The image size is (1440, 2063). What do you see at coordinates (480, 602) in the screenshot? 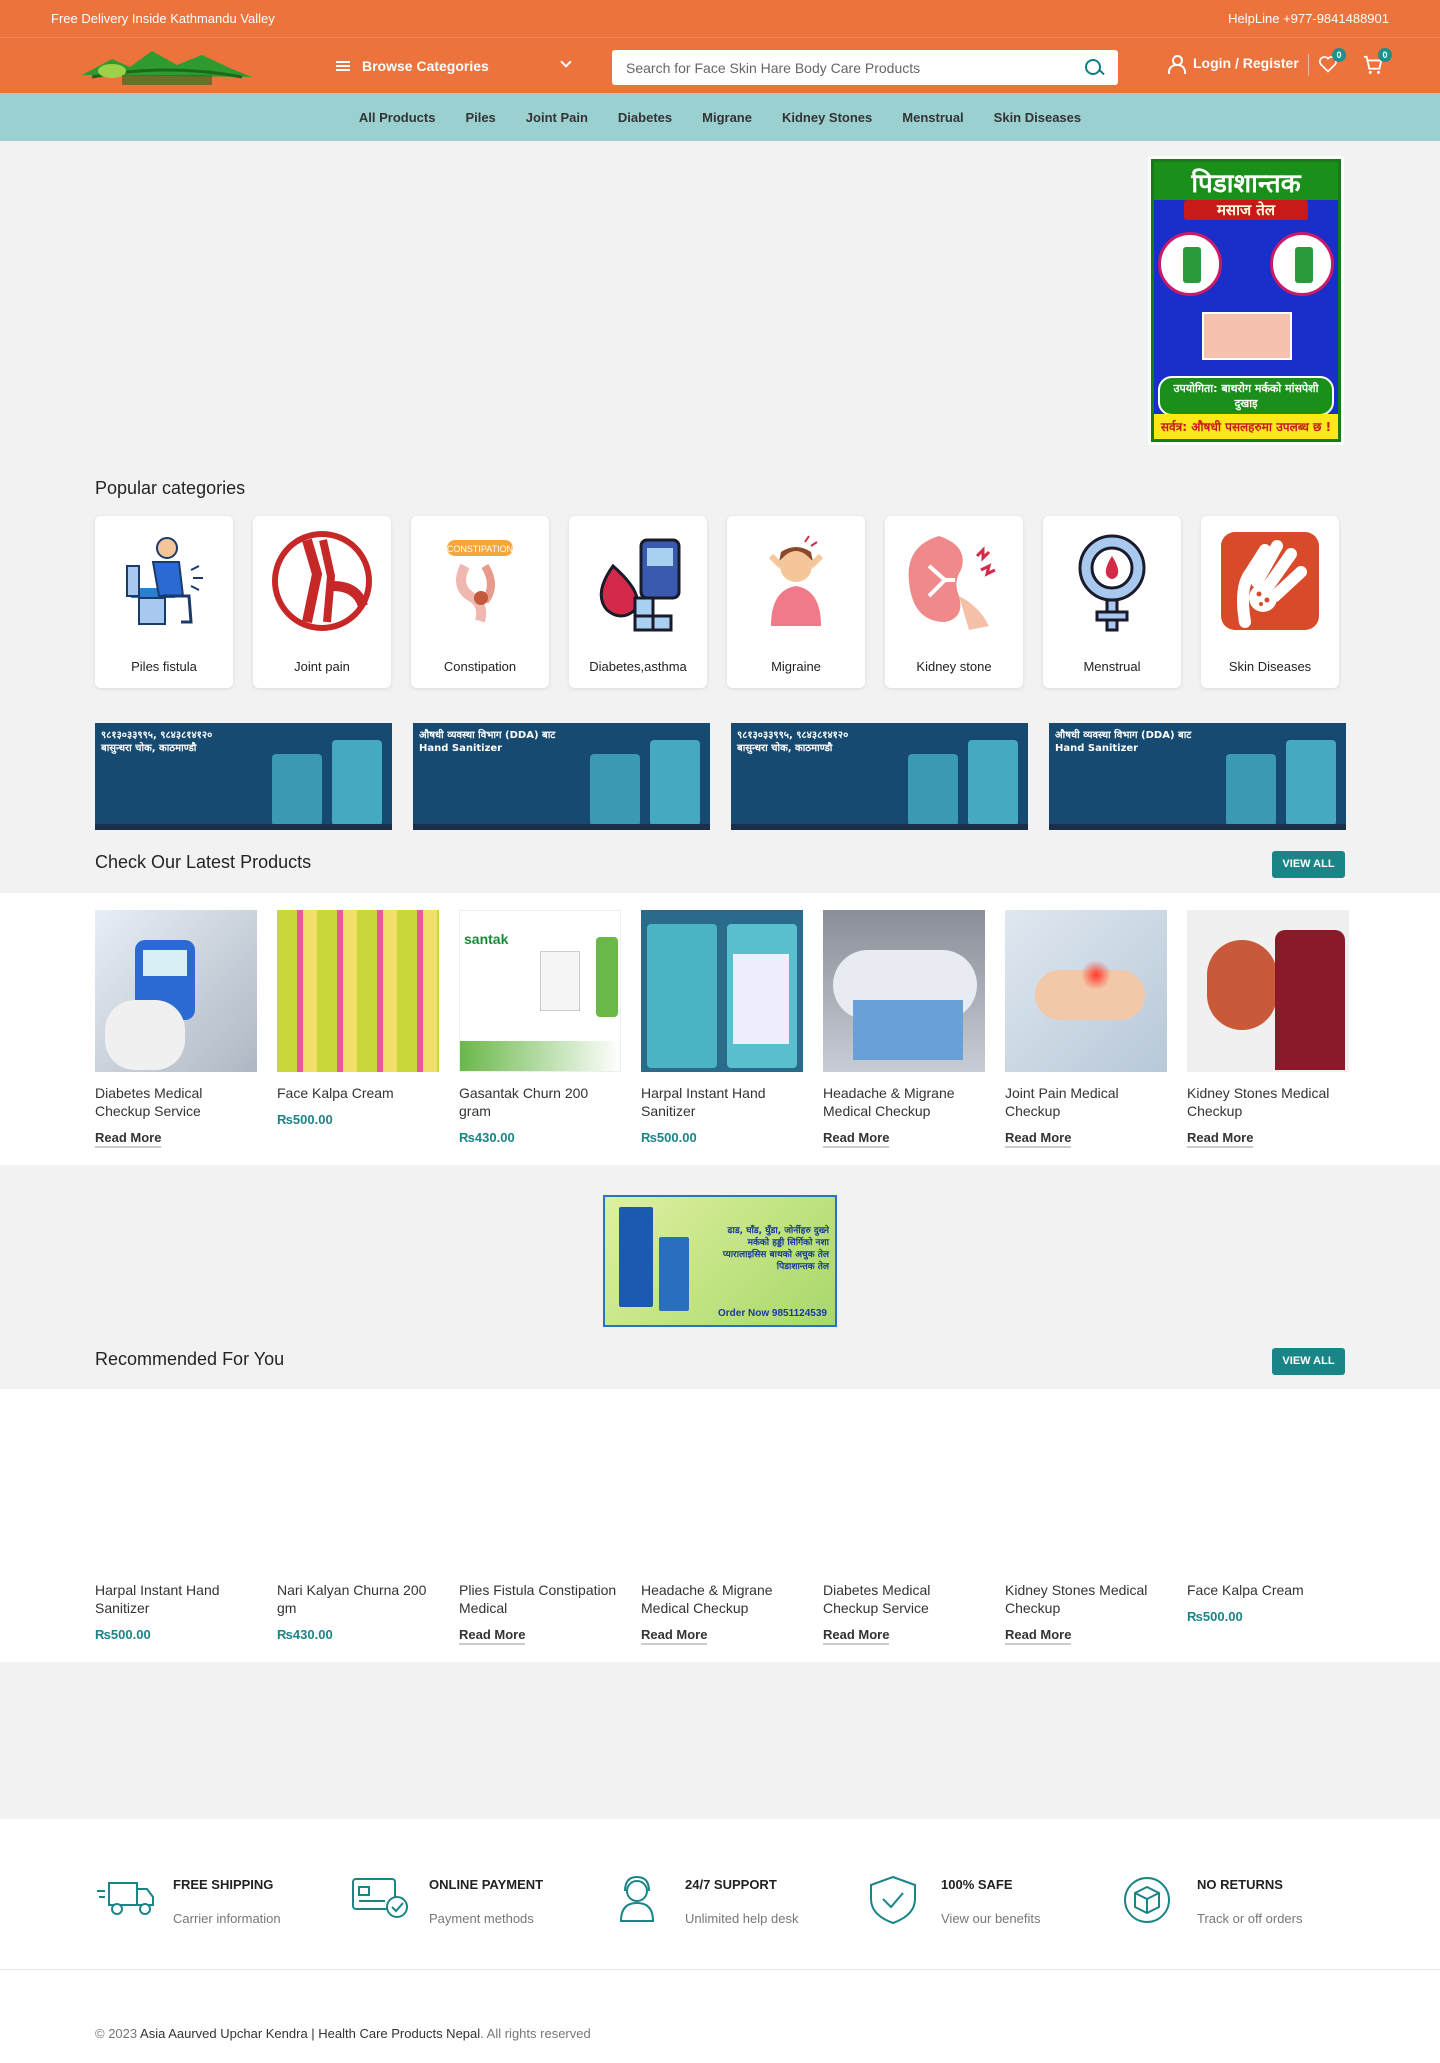
I see `category-card-constipation: CONSTIPATION Constipation` at bounding box center [480, 602].